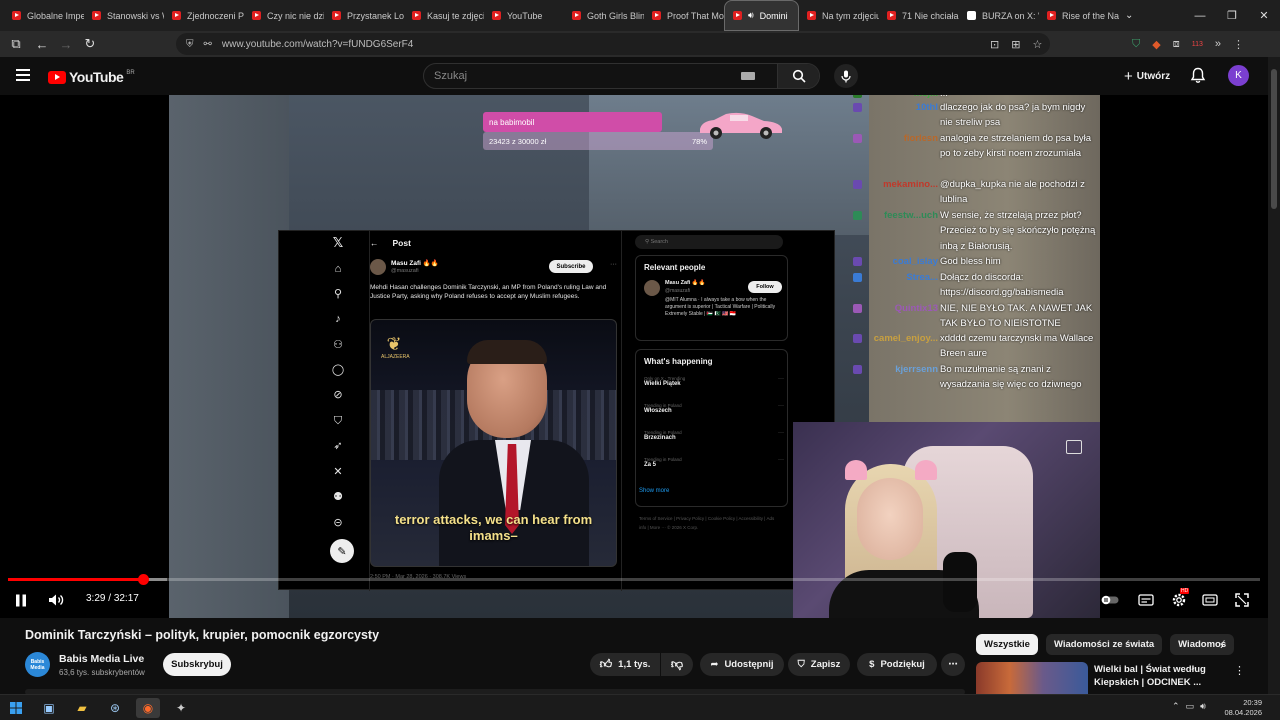 Image resolution: width=1280 pixels, height=720 pixels. Describe the element at coordinates (910, 215) in the screenshot. I see `chat-username: feestw...uch` at that location.